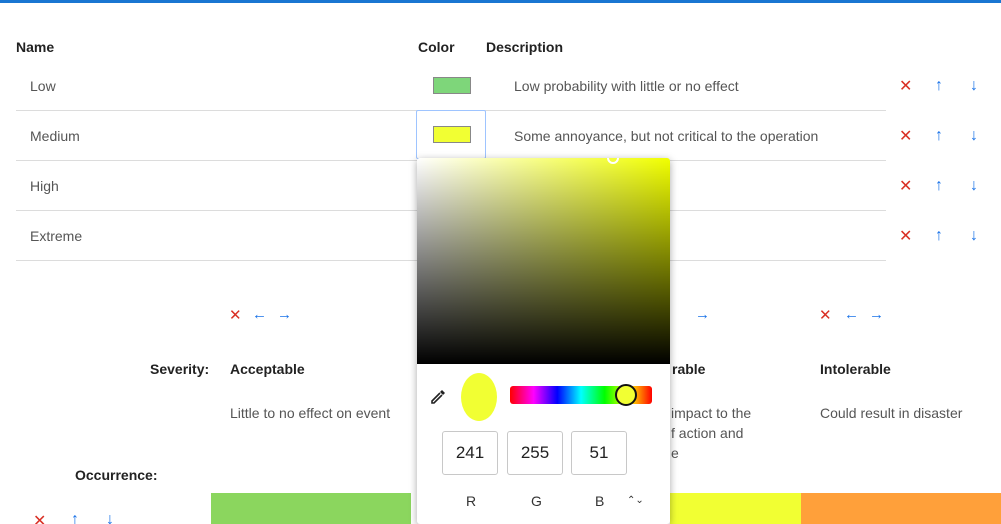 The width and height of the screenshot is (1001, 524). What do you see at coordinates (44, 186) in the screenshot?
I see `row-name: High` at bounding box center [44, 186].